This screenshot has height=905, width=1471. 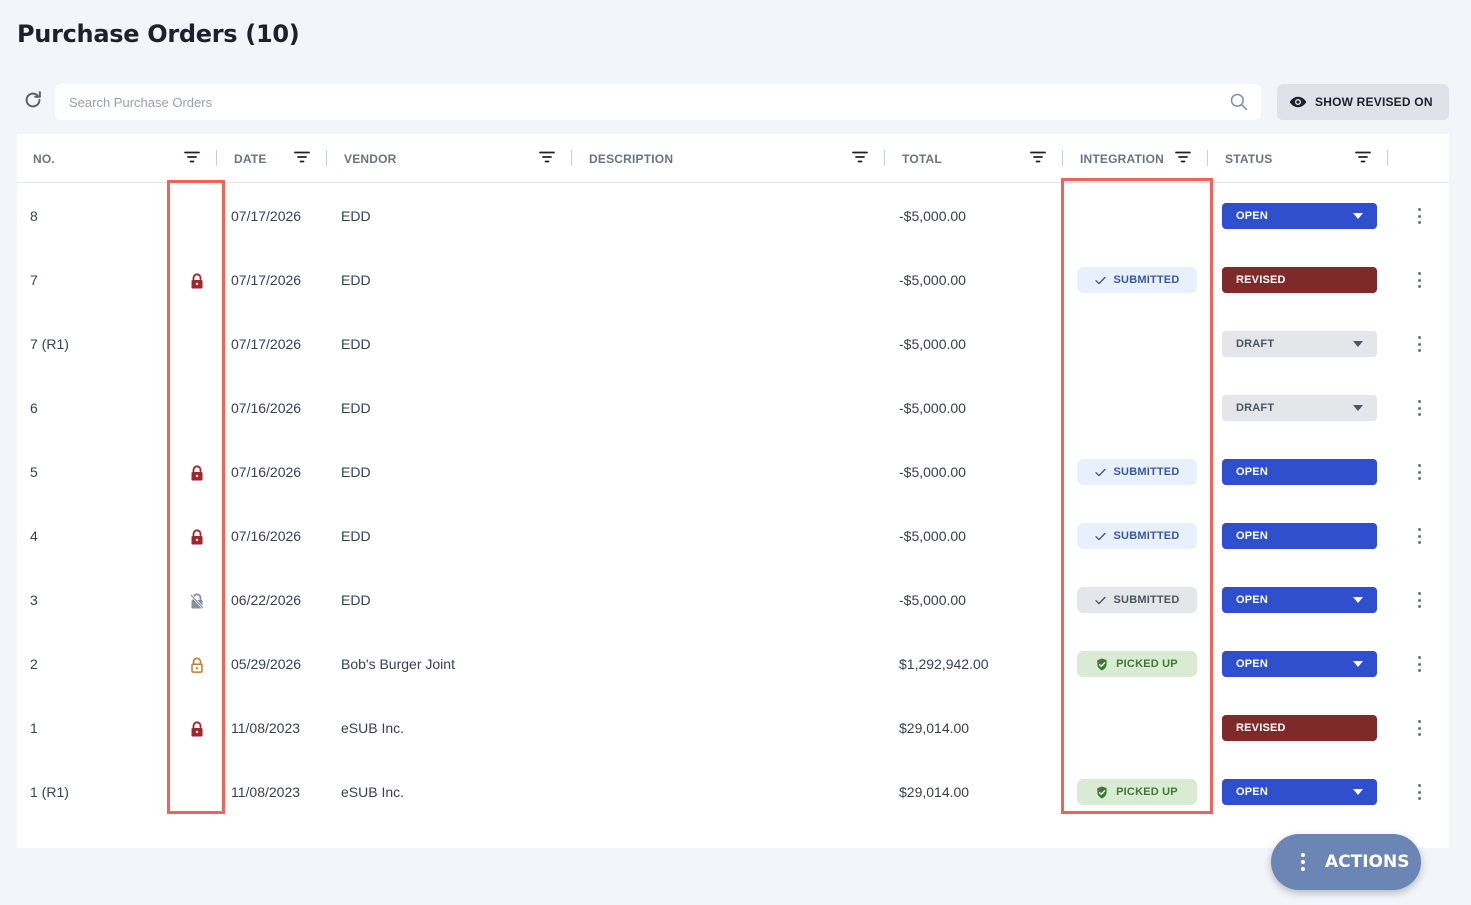 I want to click on table-row: 3 06/22/2026 EDD -$5,000.00 SUBMITTED OPEN, so click(x=733, y=600).